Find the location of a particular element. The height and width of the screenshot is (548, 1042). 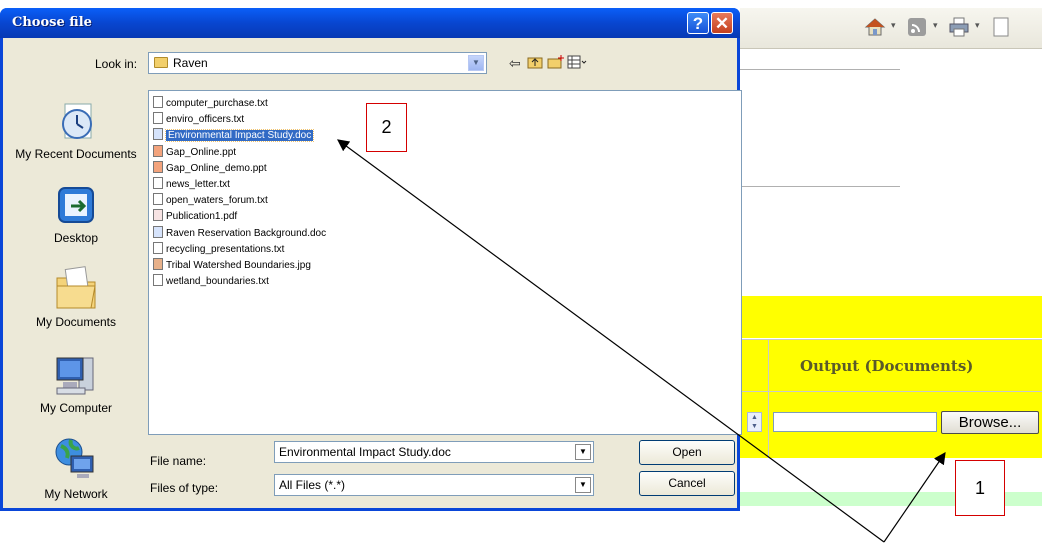

arrow-to-browse-button is located at coordinates (914, 497).